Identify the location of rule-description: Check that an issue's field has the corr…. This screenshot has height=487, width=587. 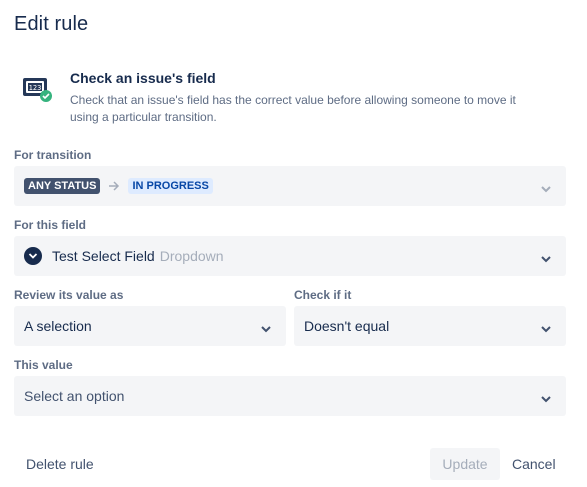
(293, 108).